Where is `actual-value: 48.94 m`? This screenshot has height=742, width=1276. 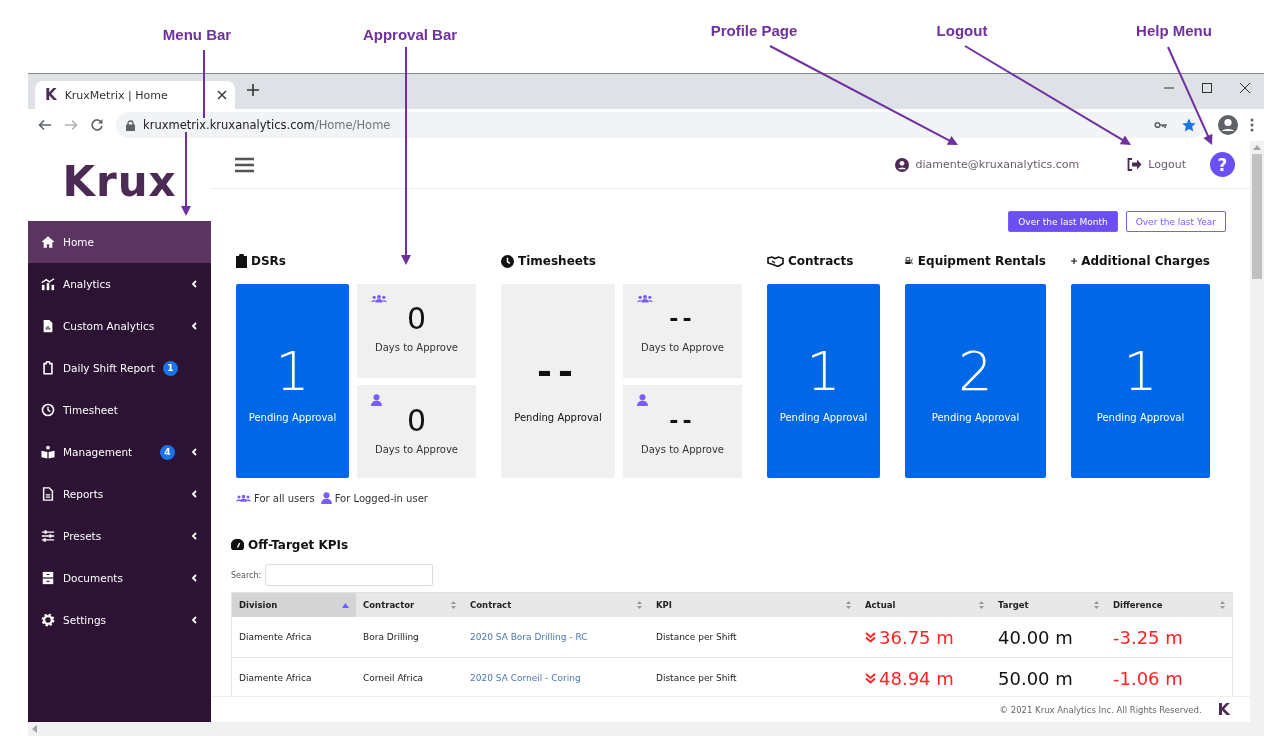 actual-value: 48.94 m is located at coordinates (916, 678).